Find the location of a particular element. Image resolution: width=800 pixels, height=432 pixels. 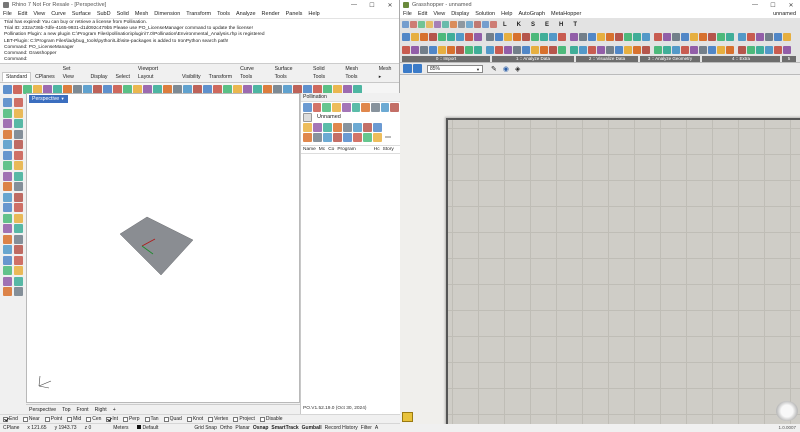

tab-visibility: Visibility is located at coordinates (191, 77).